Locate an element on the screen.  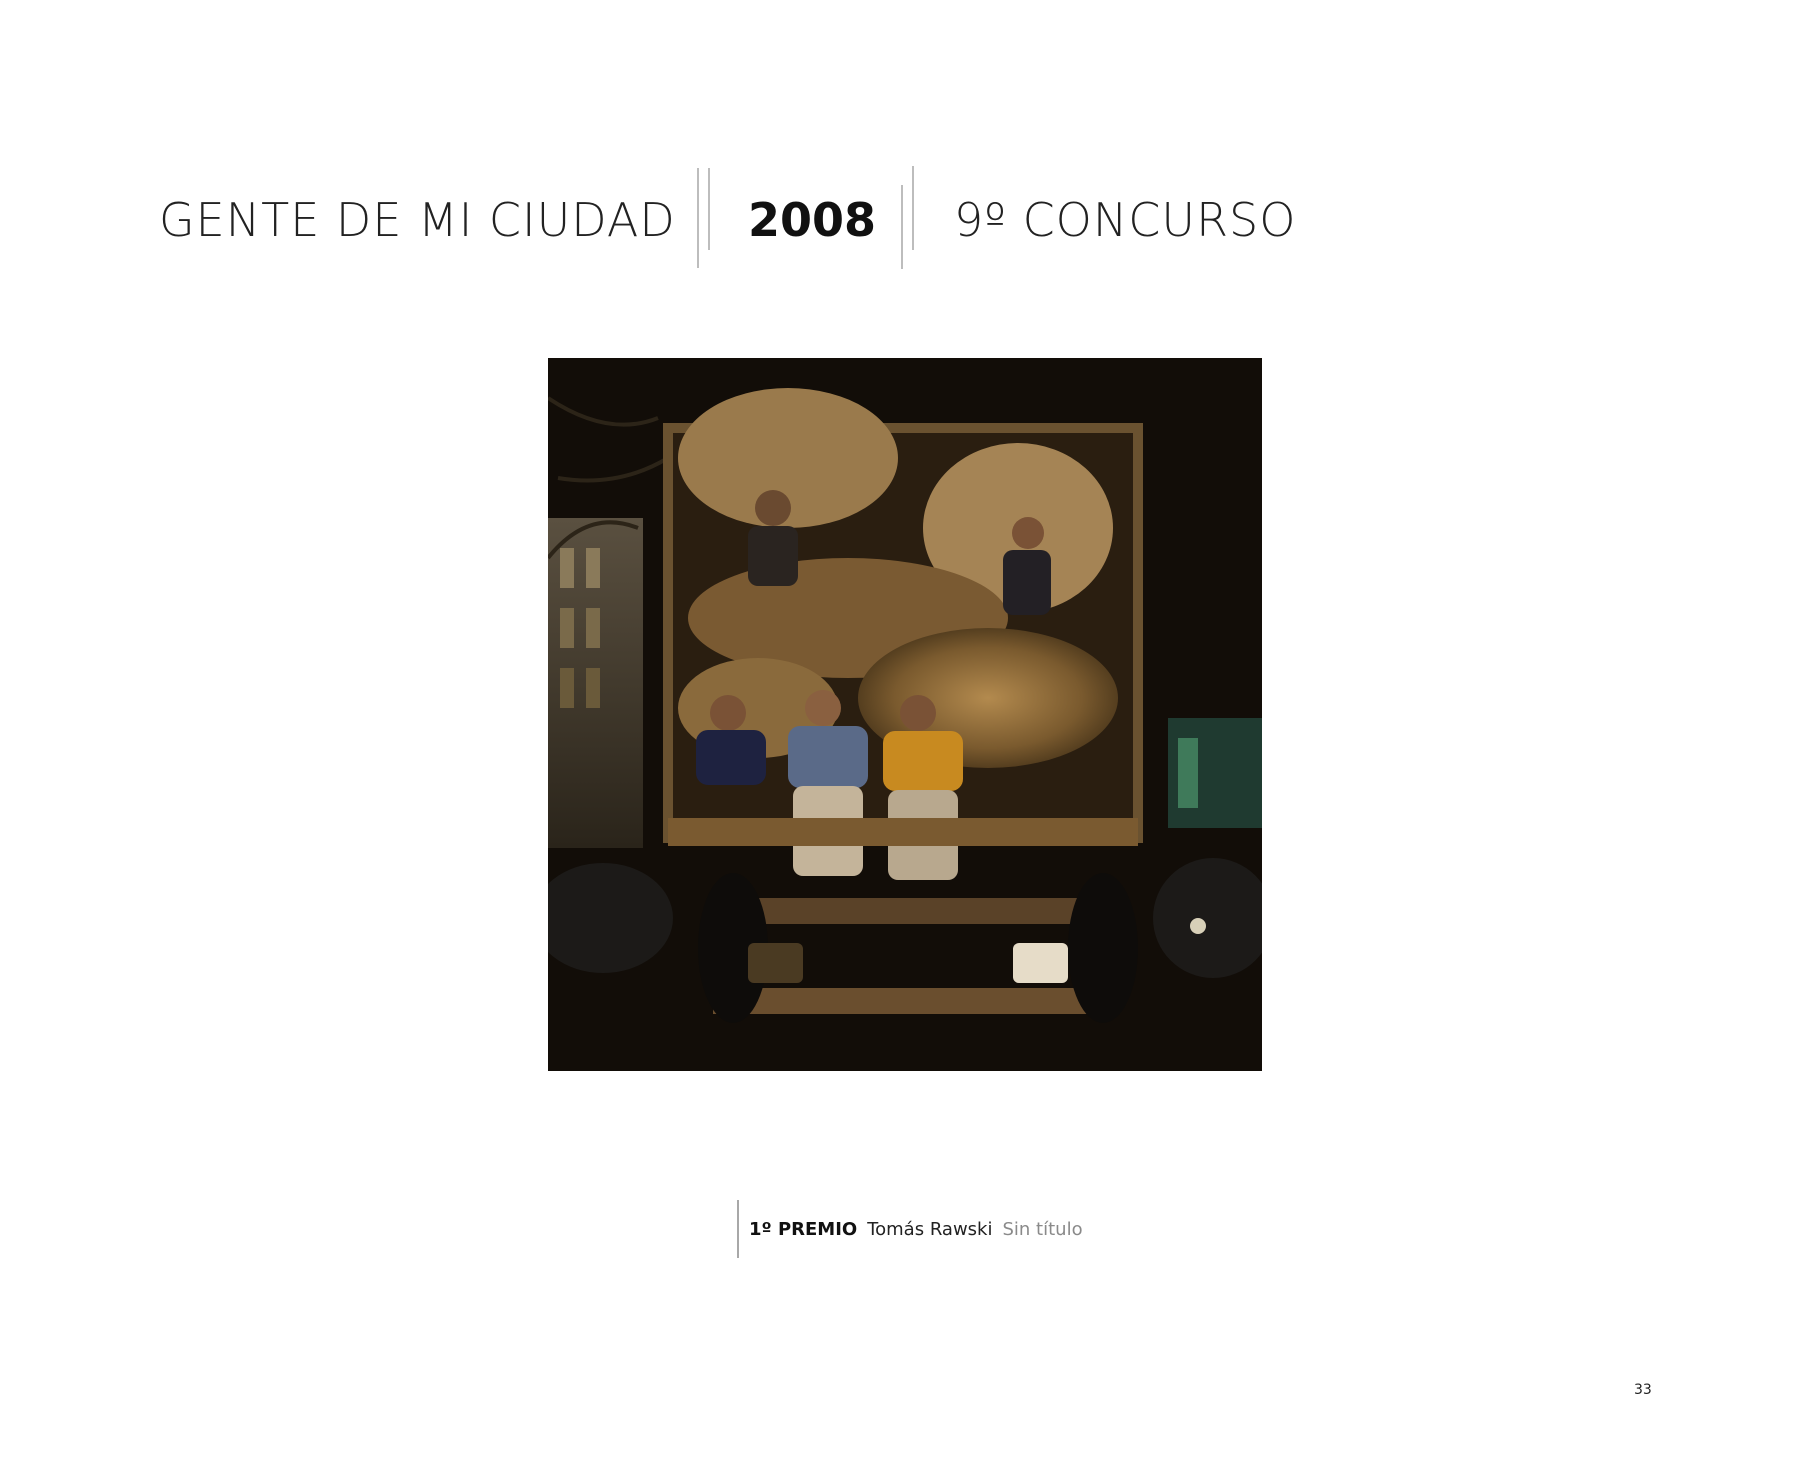
page-number: 33 is located at coordinates (1643, 1390).